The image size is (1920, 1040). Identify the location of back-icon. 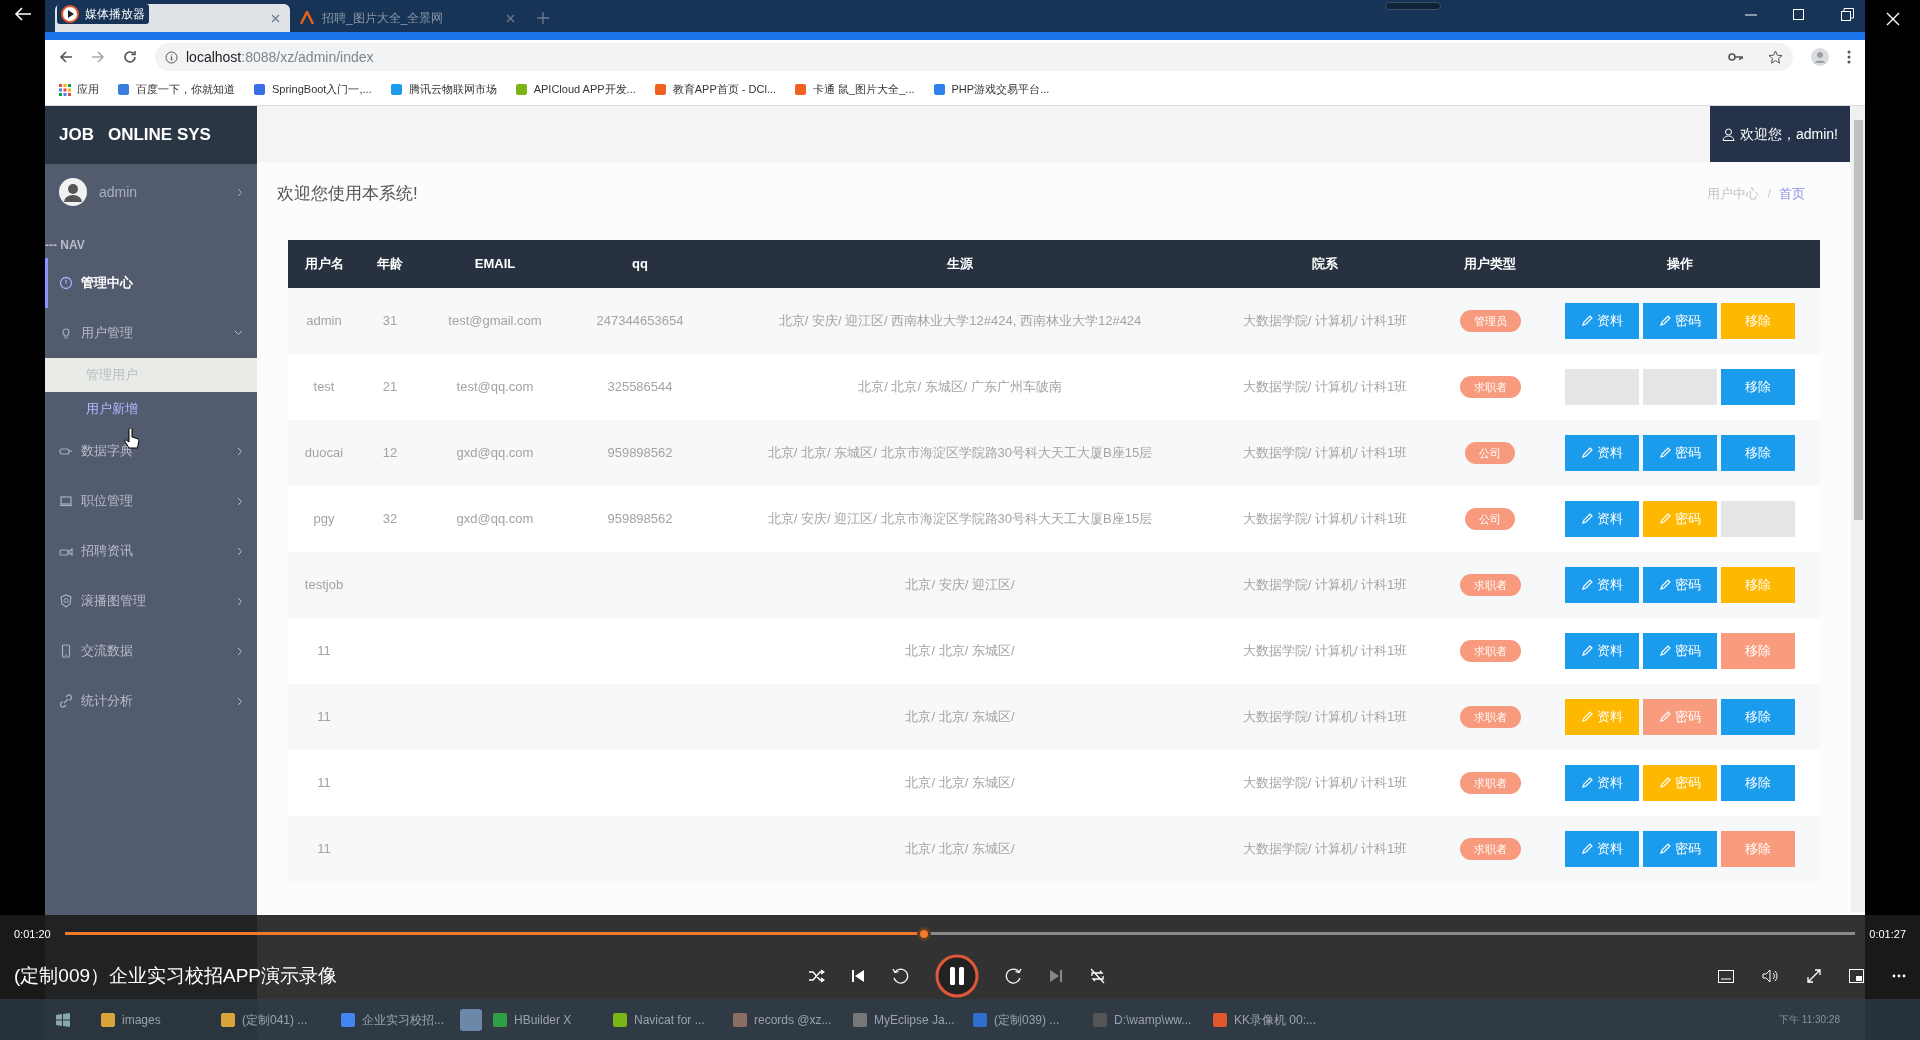
(66, 57).